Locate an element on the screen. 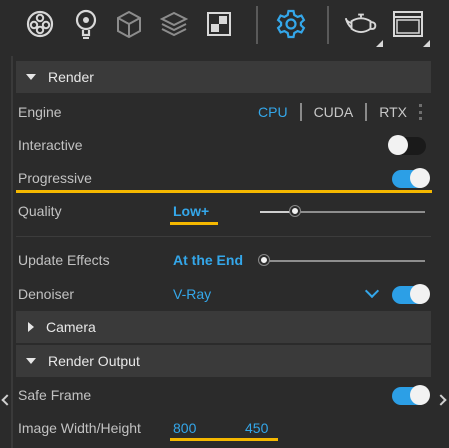  engine-option-cpu: CPU is located at coordinates (273, 112).